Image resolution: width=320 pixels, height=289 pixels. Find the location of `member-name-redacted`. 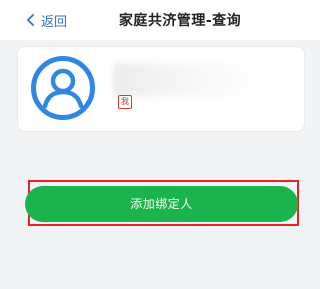

member-name-redacted is located at coordinates (188, 80).